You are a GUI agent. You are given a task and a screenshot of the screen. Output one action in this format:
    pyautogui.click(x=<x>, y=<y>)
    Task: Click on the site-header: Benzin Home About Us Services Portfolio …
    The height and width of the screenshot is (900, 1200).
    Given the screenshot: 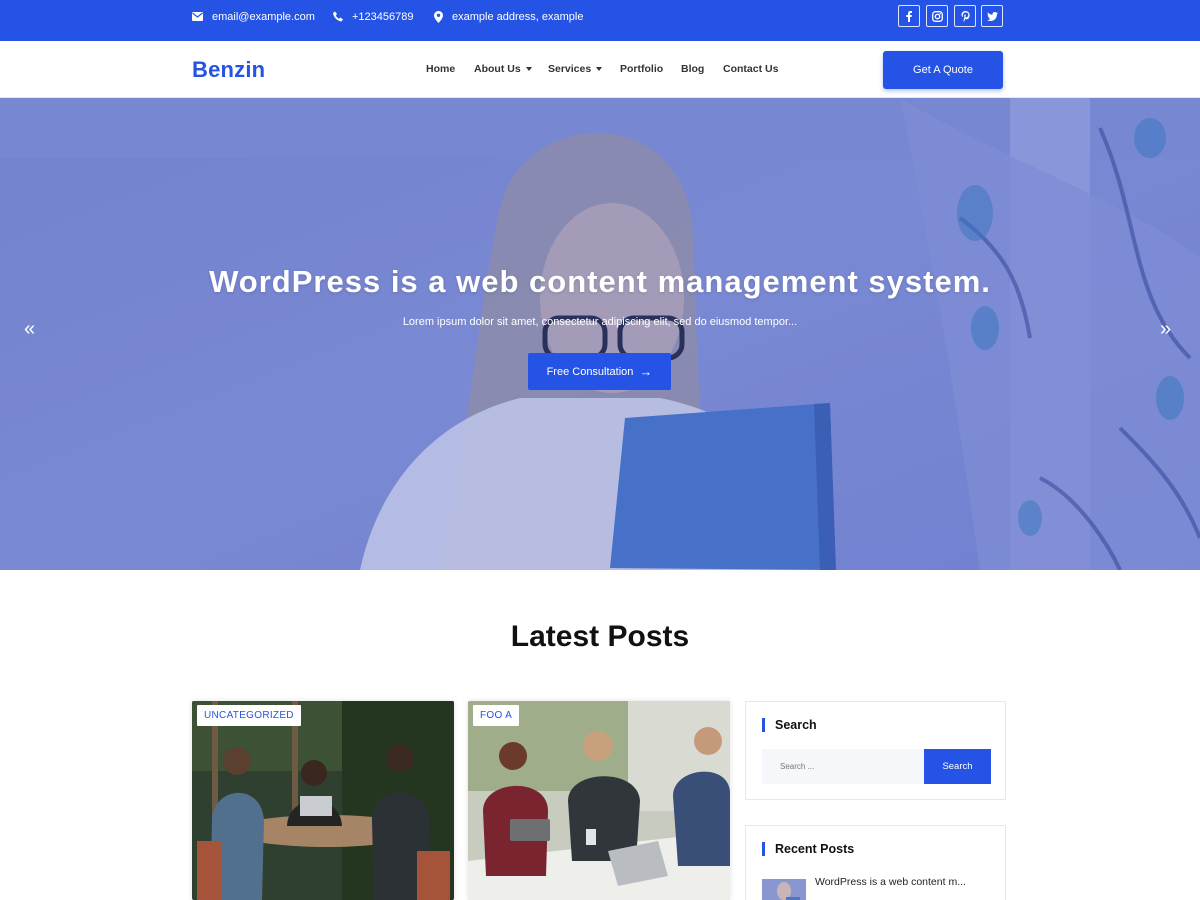 What is the action you would take?
    pyautogui.click(x=600, y=69)
    